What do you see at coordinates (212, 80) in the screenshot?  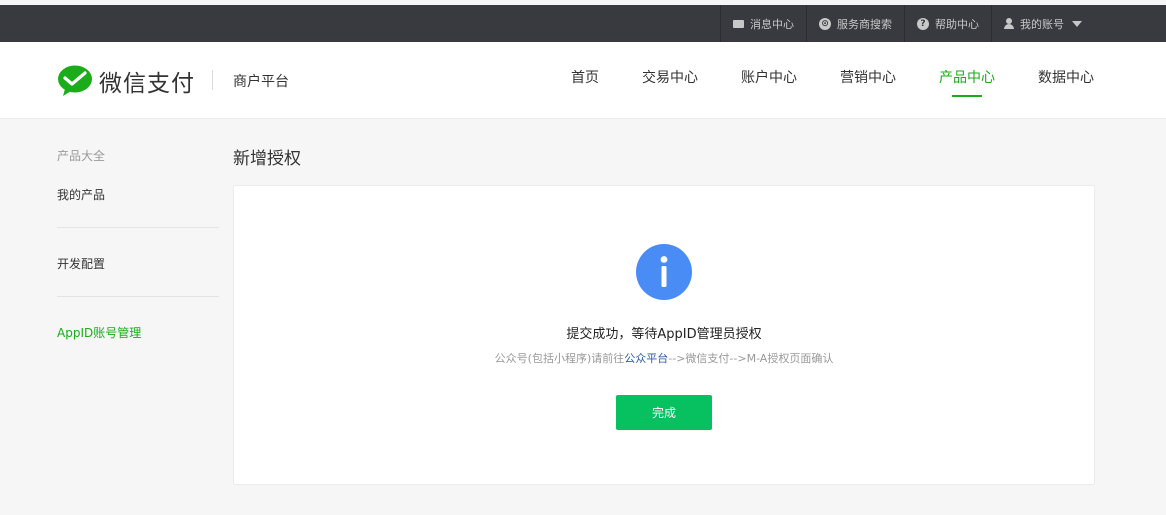 I see `logo-divider` at bounding box center [212, 80].